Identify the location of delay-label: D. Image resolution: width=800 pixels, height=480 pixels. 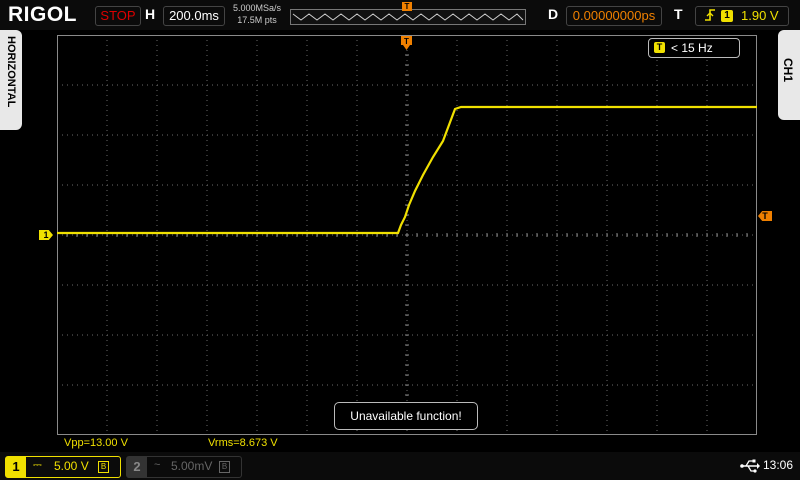
(553, 14).